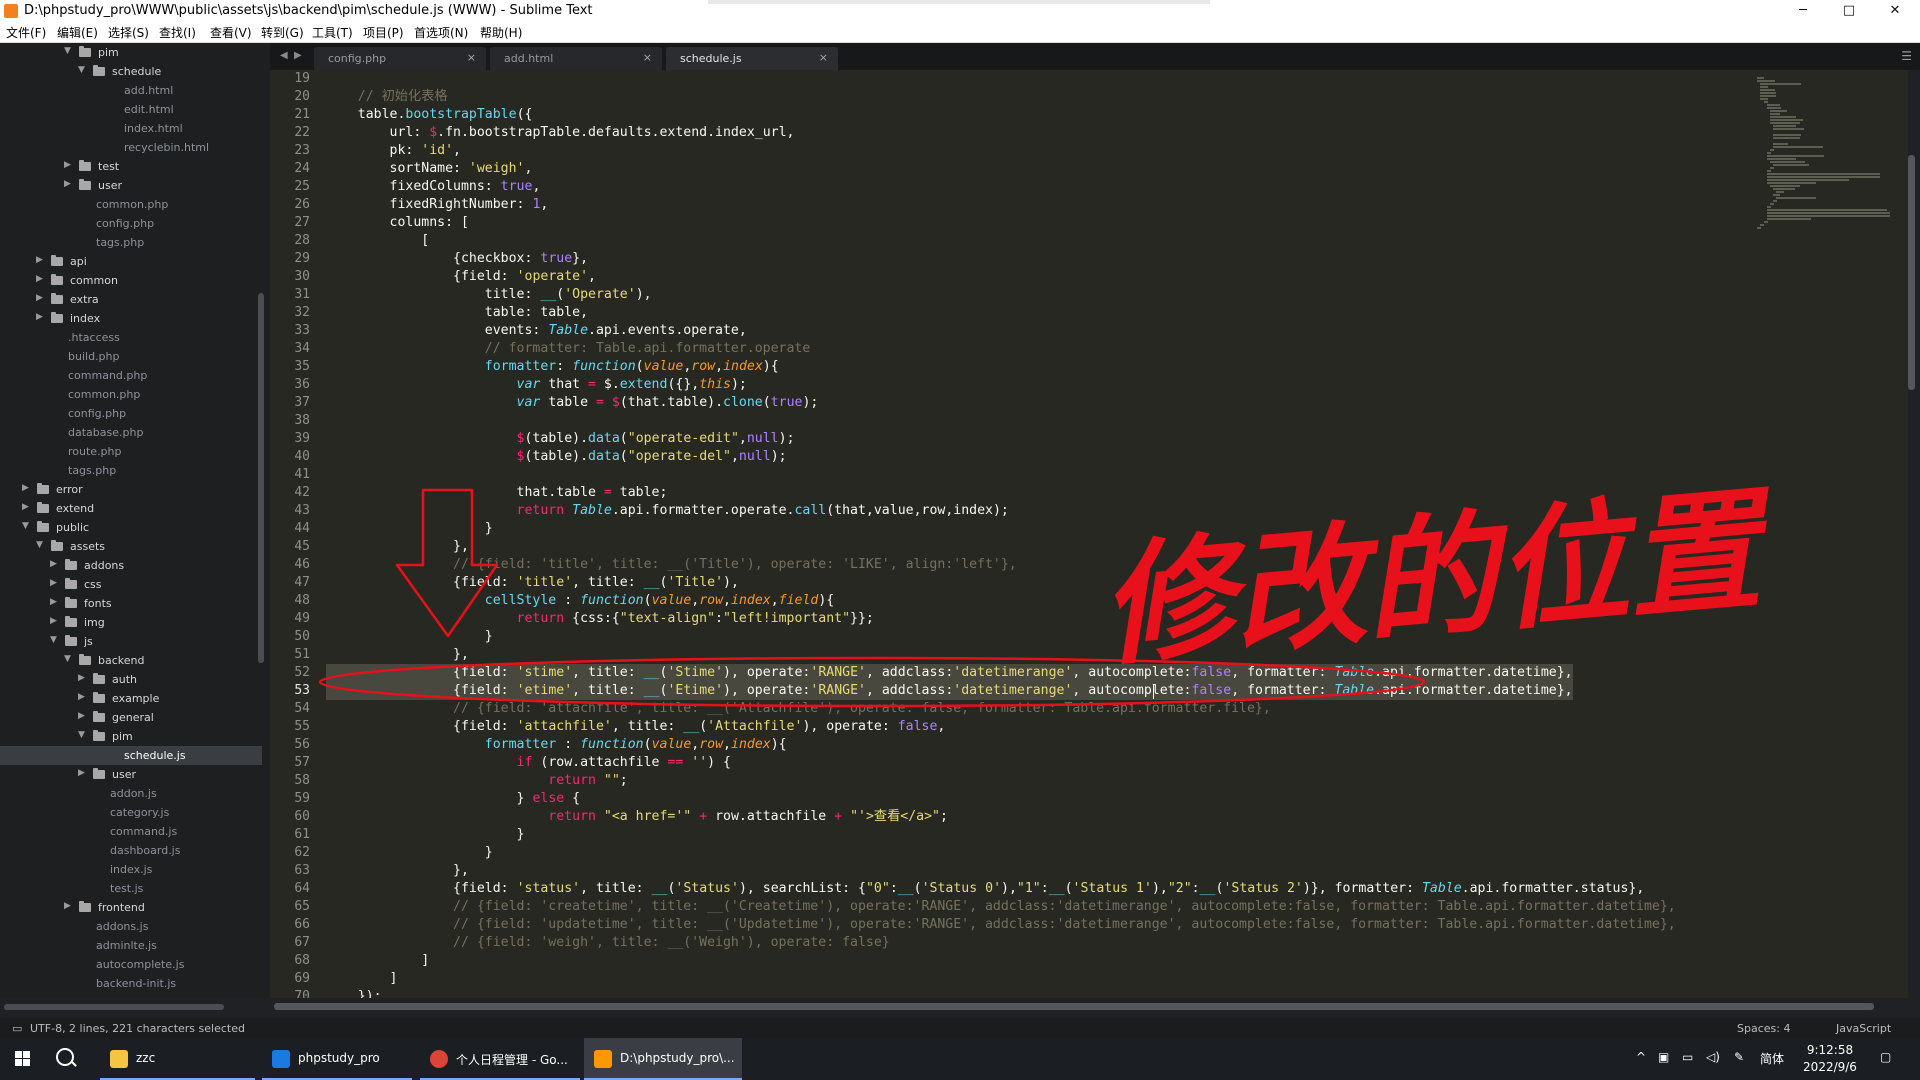  What do you see at coordinates (1687, 1057) in the screenshot?
I see `tray-display-icon: ▭` at bounding box center [1687, 1057].